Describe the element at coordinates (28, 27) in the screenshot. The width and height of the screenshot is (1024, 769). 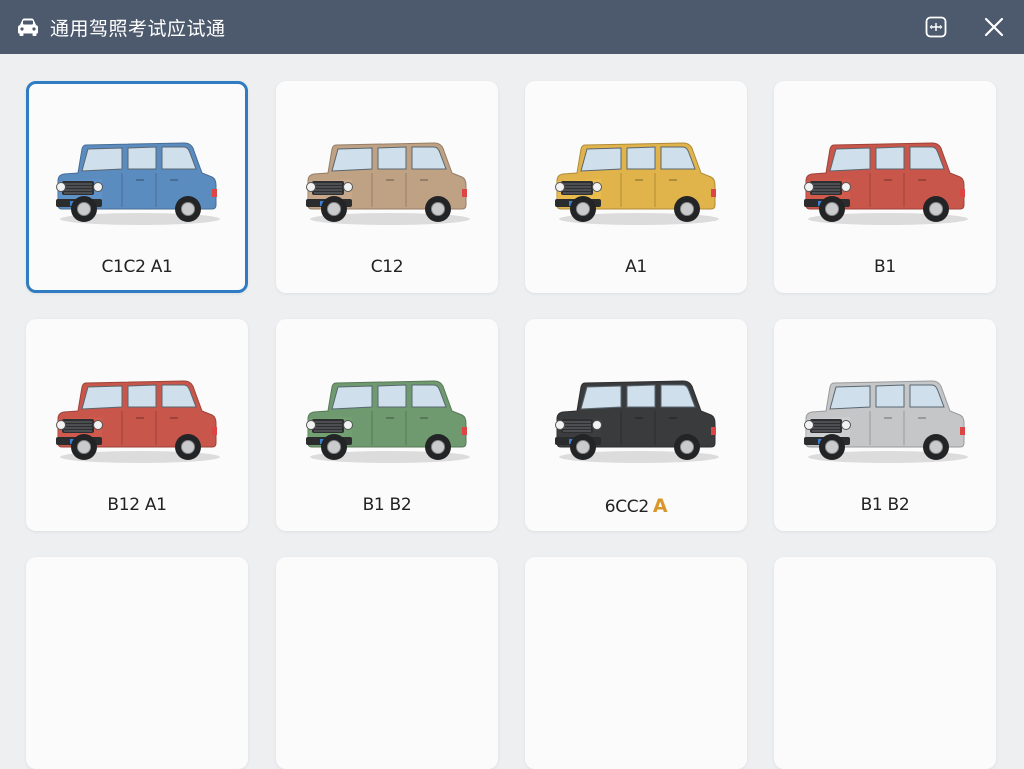
I see `car-icon` at that location.